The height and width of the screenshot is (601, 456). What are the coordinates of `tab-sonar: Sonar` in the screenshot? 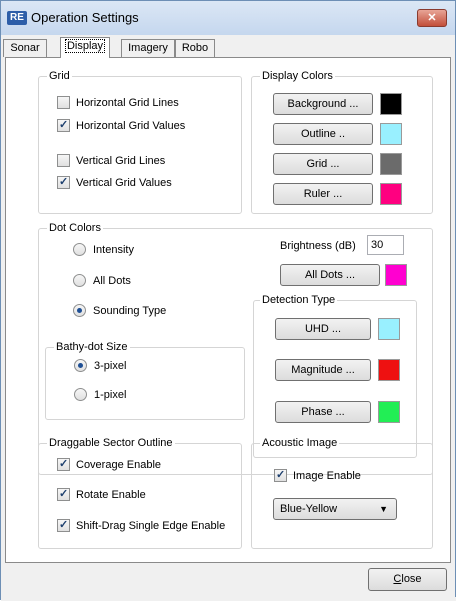 It's located at (25, 48).